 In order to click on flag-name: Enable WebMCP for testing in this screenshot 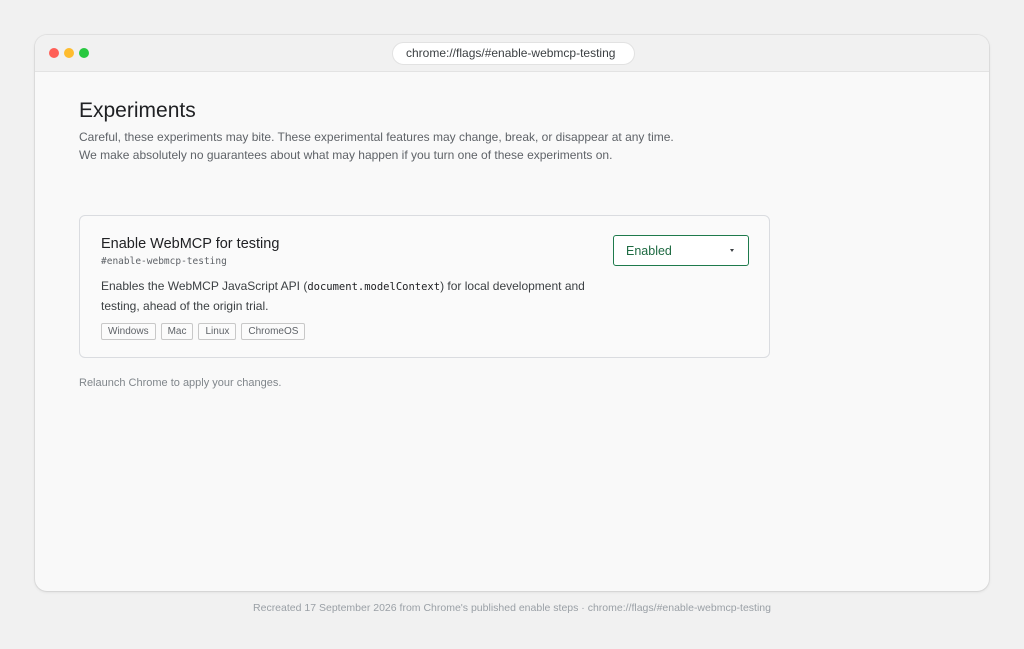, I will do `click(190, 244)`.